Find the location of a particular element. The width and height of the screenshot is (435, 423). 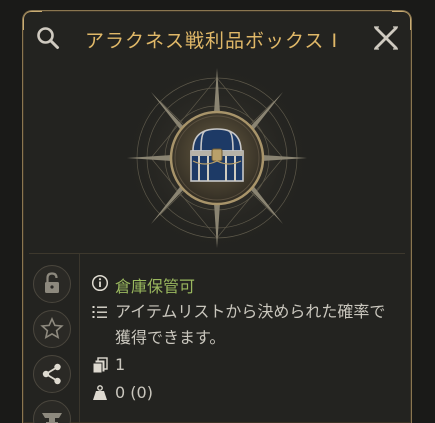

item-count: 1 is located at coordinates (108, 364).